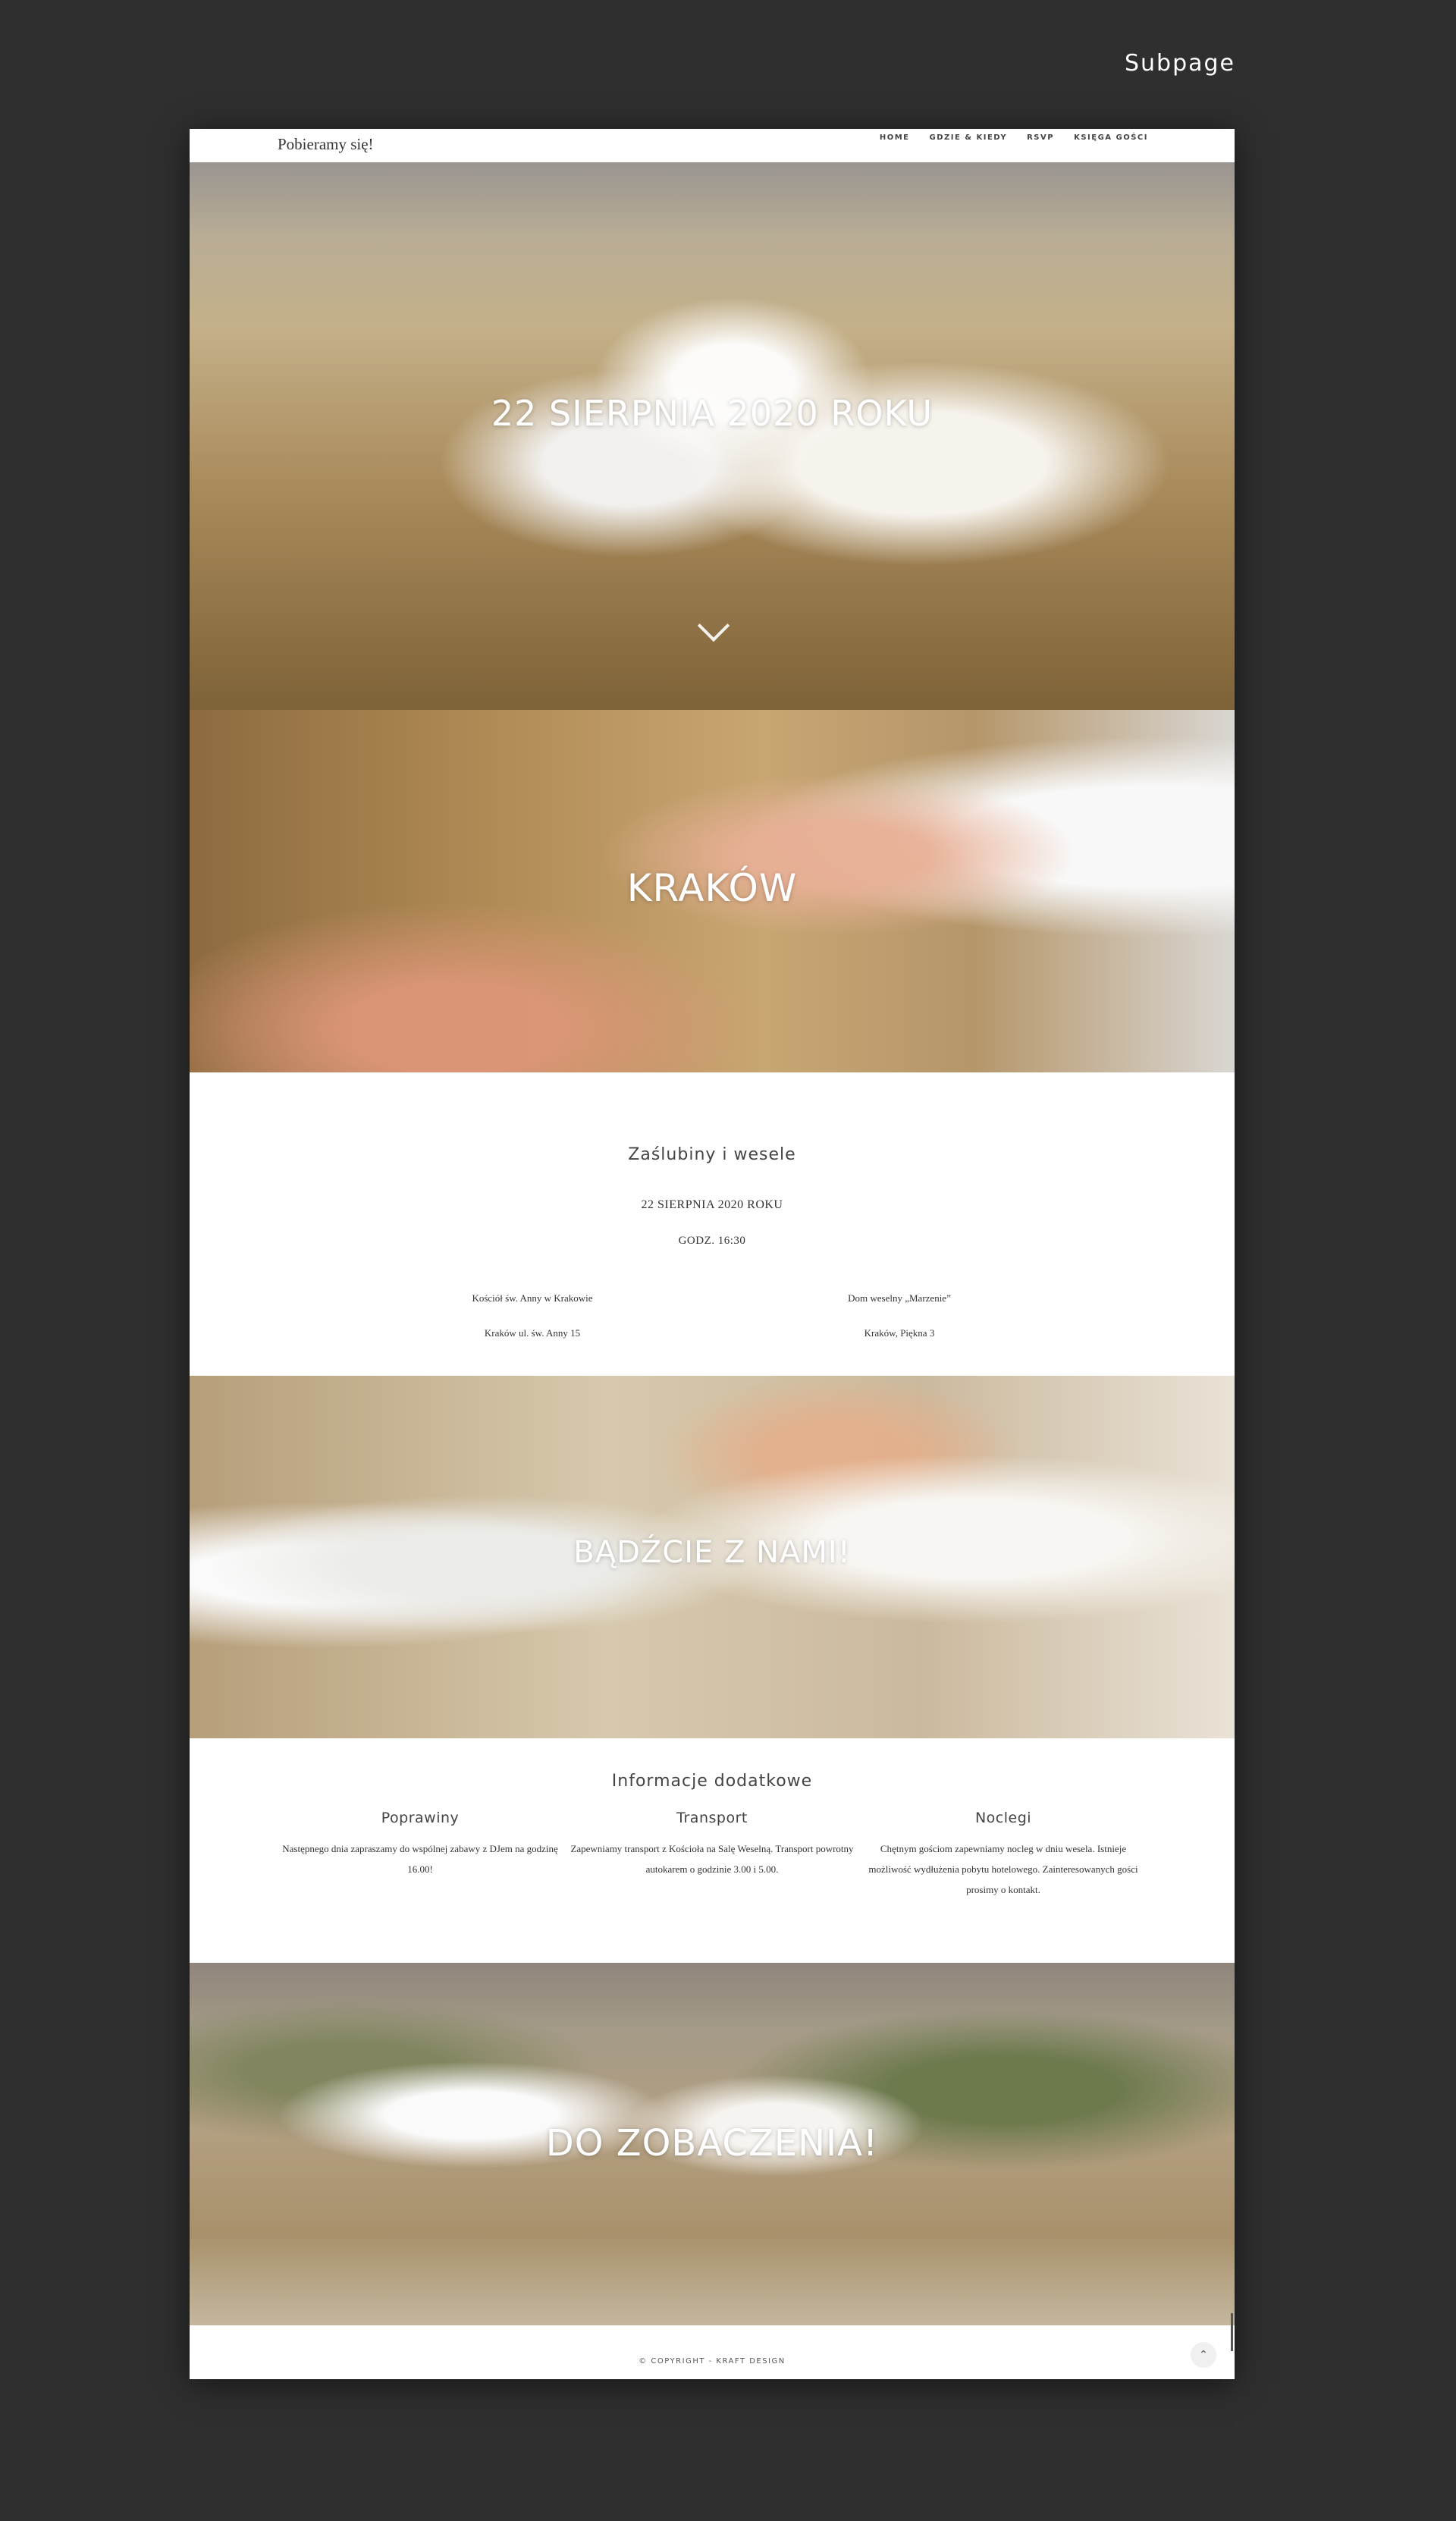 The height and width of the screenshot is (2521, 1456). What do you see at coordinates (1003, 1818) in the screenshot?
I see `info-column-title: Noclegi` at bounding box center [1003, 1818].